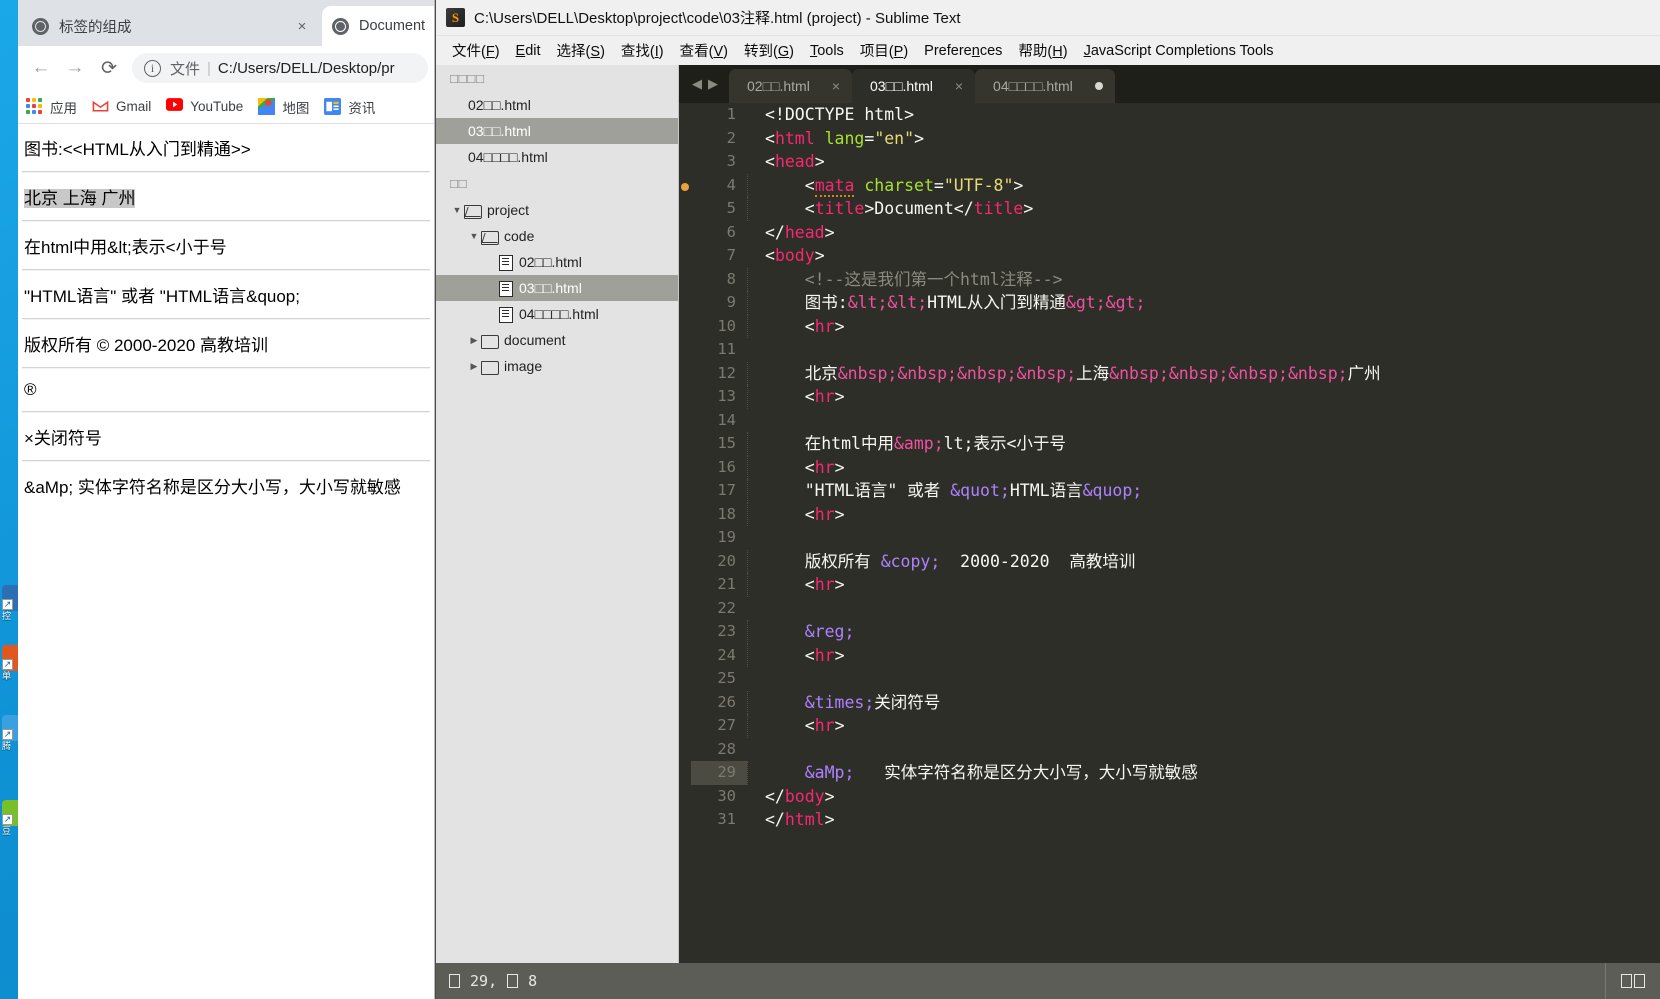 The image size is (1660, 999). Describe the element at coordinates (1169, 421) in the screenshot. I see `code-line-14: 14` at that location.